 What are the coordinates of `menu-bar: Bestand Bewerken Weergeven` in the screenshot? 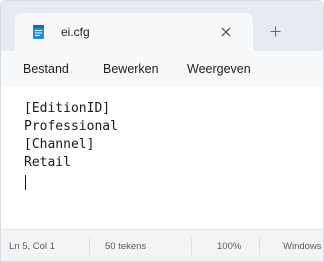 It's located at (162, 69).